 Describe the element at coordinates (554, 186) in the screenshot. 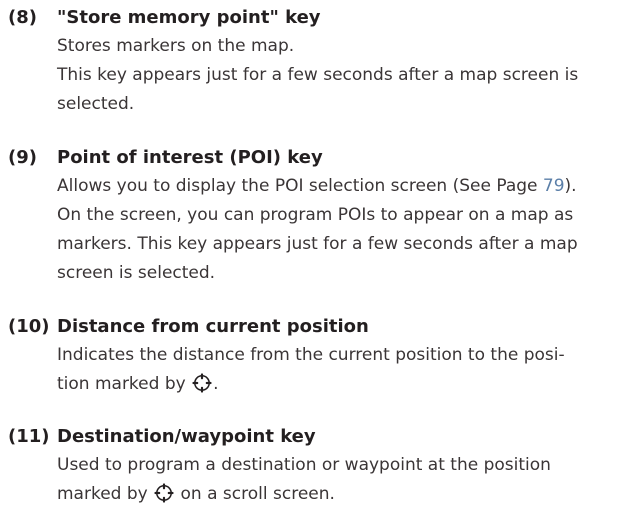

I see `page-reference-link: 79` at that location.